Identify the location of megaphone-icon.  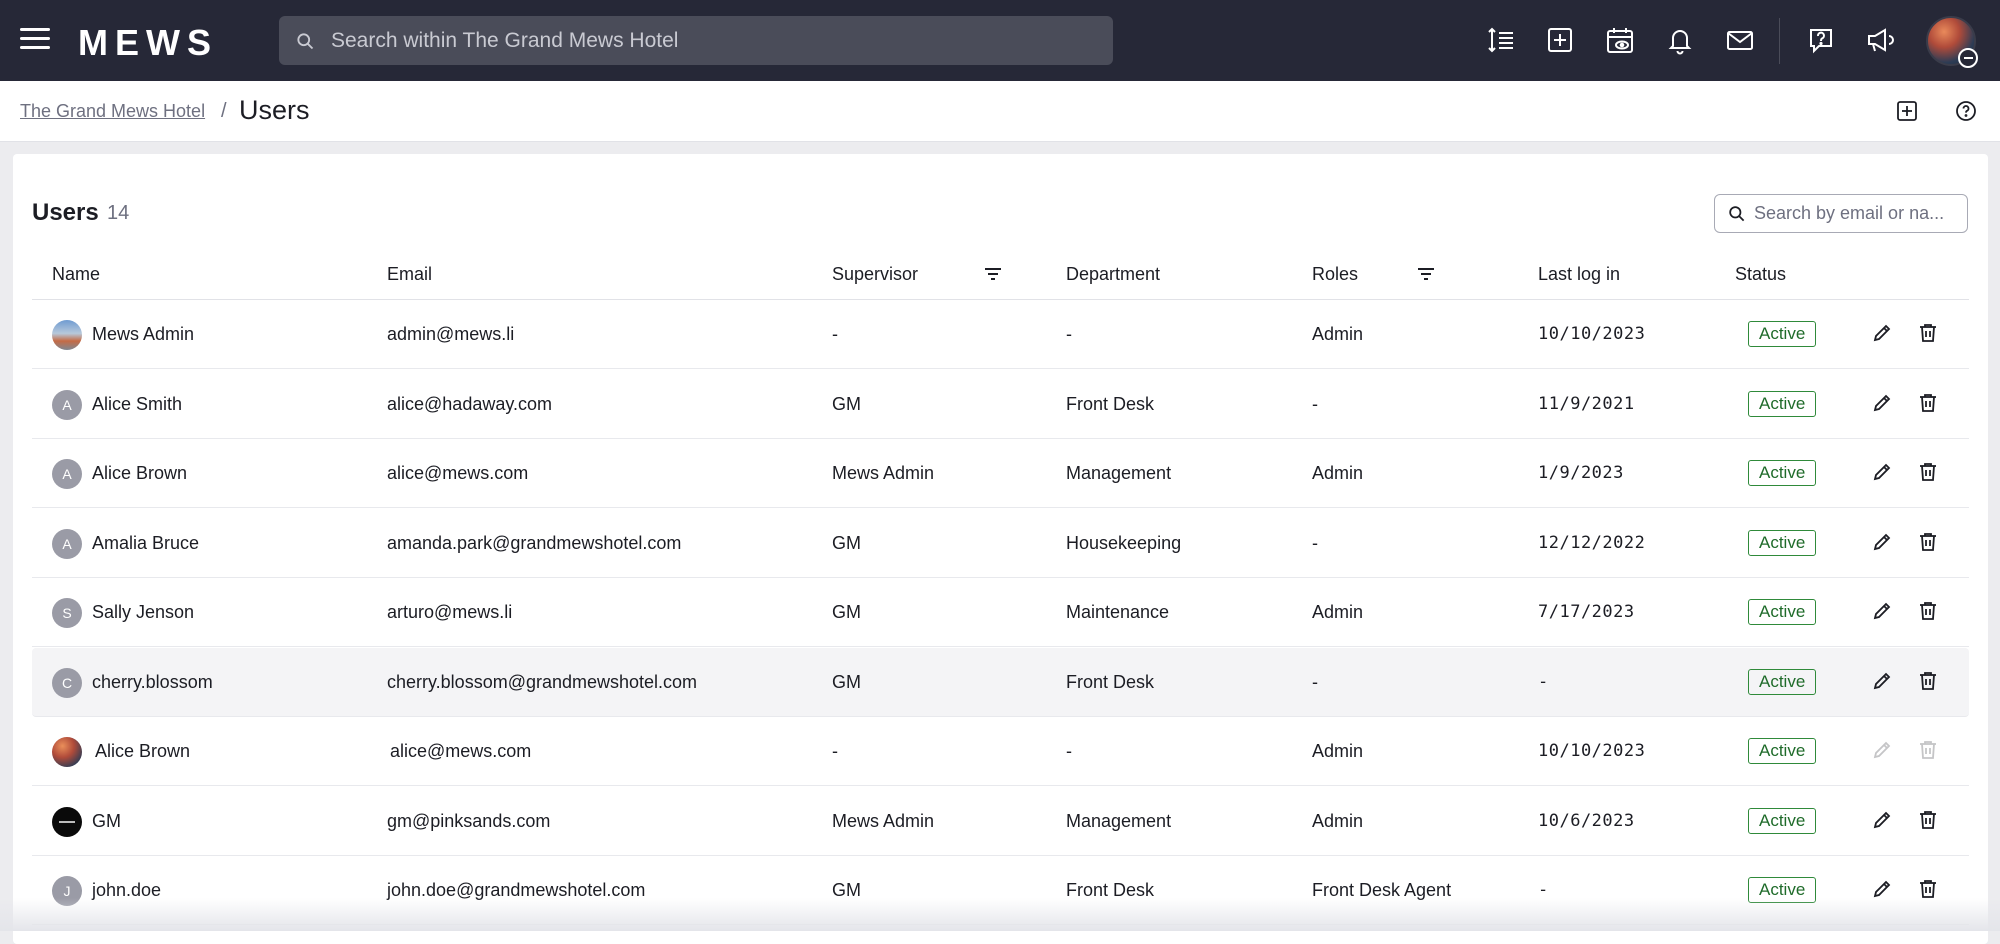
(1880, 40).